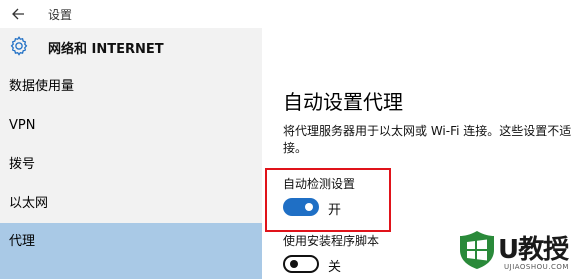  What do you see at coordinates (289, 14) in the screenshot?
I see `title-bar: 设置` at bounding box center [289, 14].